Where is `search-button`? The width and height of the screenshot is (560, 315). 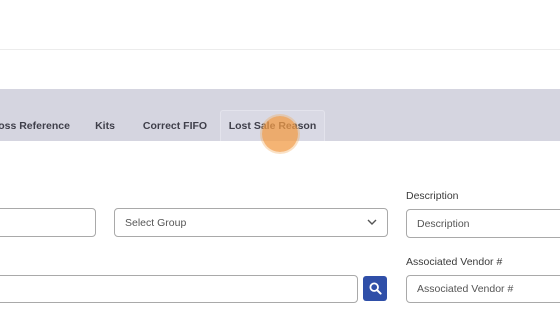
search-button is located at coordinates (375, 288).